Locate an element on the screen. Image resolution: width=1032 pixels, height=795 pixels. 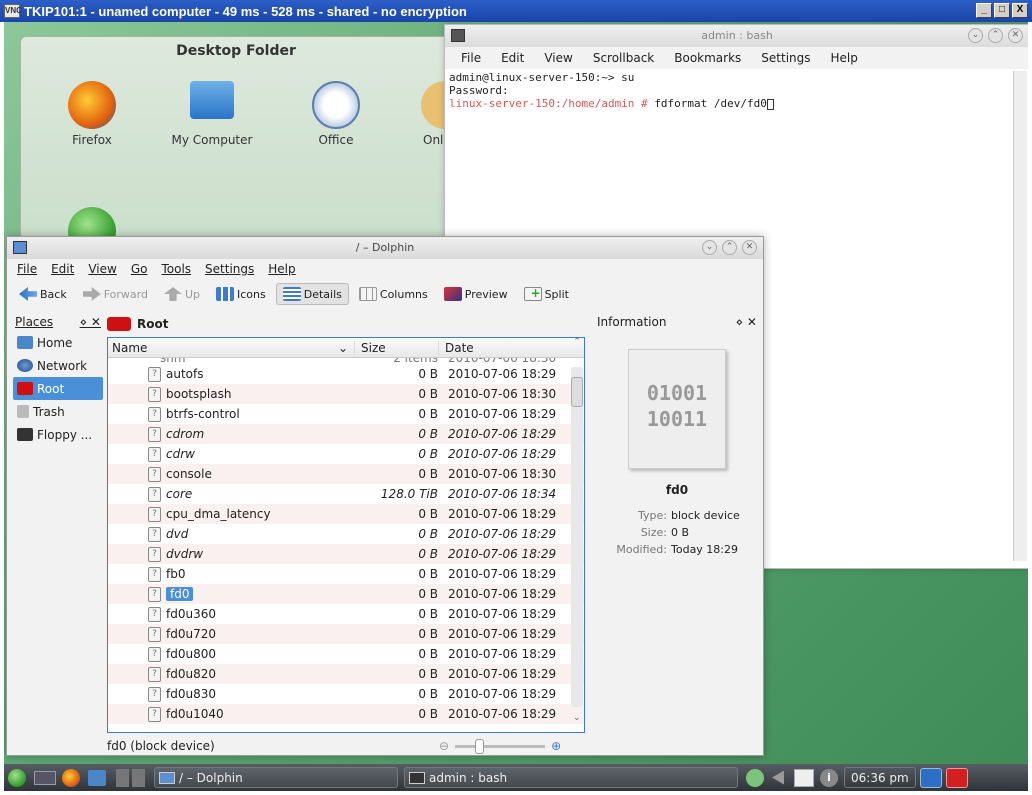
column-name: Name ⌄ is located at coordinates (231, 348).